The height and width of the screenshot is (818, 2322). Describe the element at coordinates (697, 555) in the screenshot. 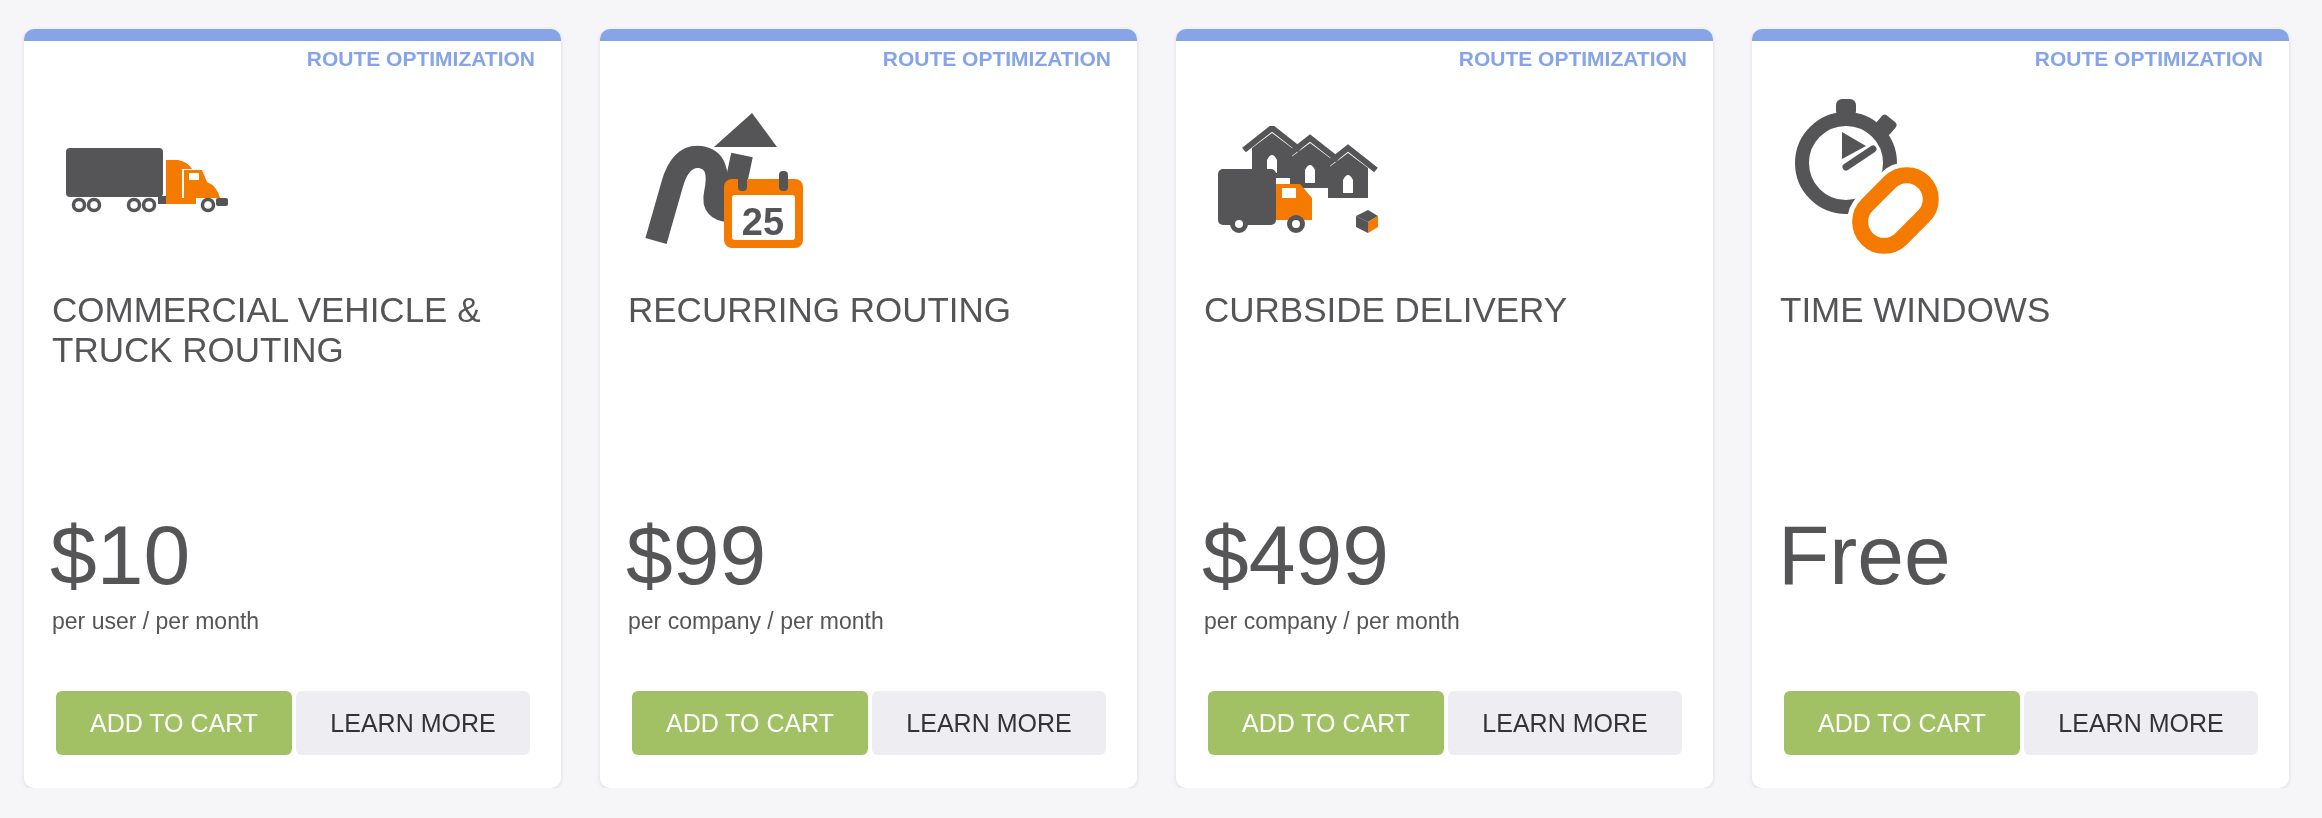

I see `plan-price: $99` at that location.